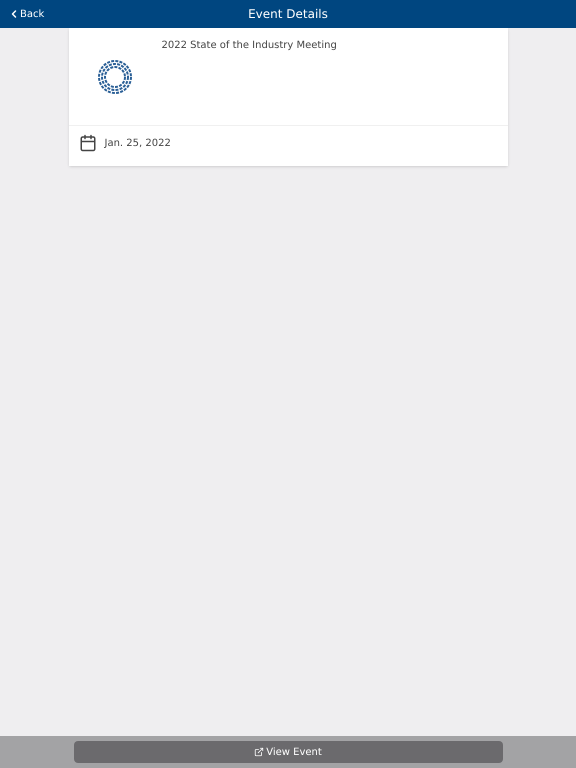 The width and height of the screenshot is (576, 768). I want to click on event-title: 2022 State of the Industry Meeting, so click(249, 46).